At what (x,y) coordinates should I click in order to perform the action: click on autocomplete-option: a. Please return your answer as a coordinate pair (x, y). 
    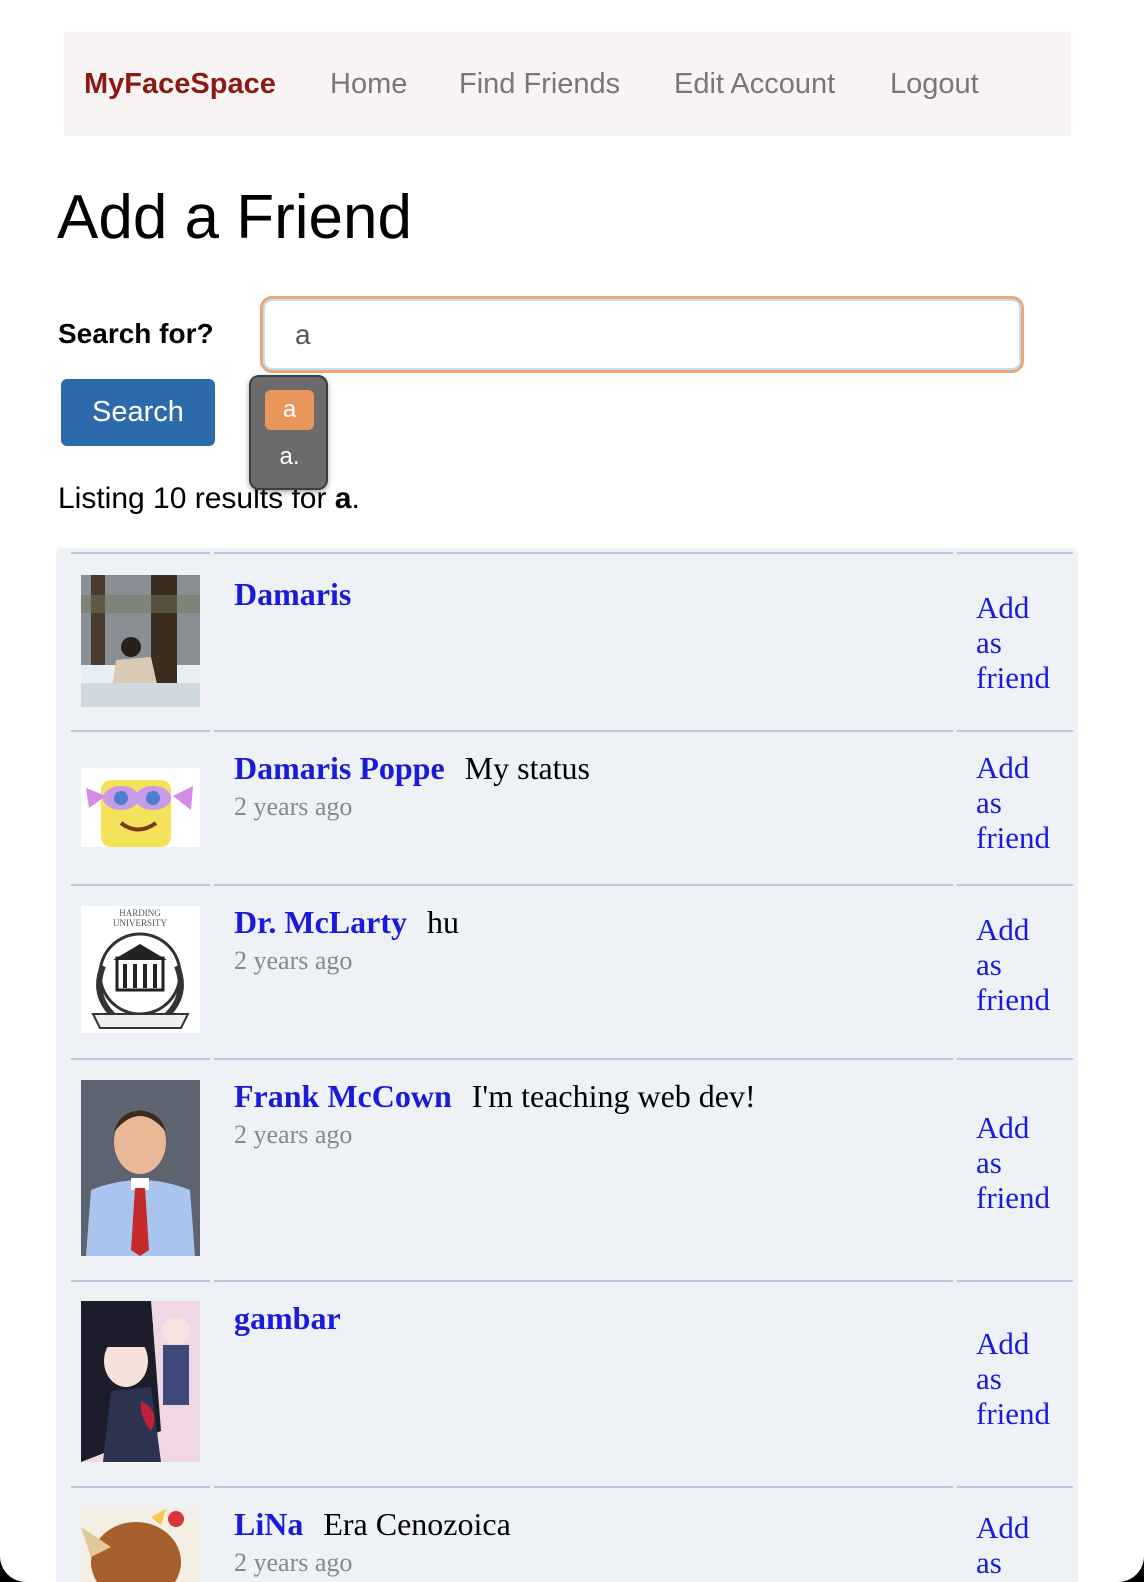
    Looking at the image, I should click on (289, 410).